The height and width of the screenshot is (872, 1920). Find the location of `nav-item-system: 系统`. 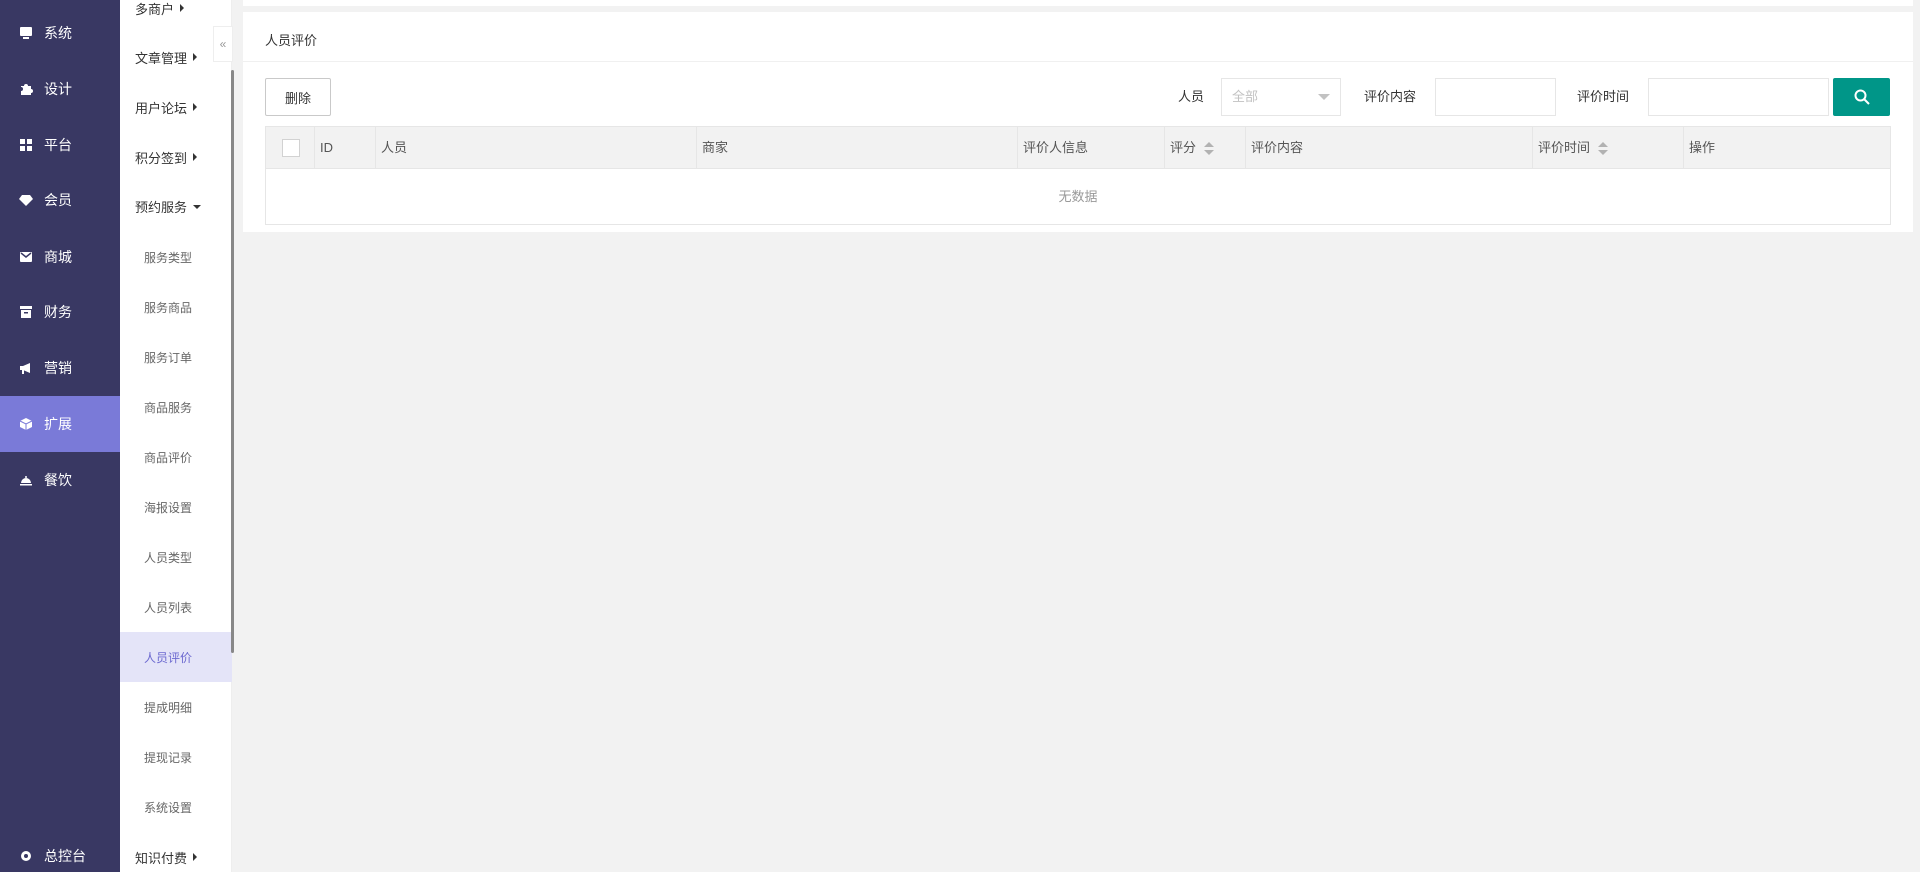

nav-item-system: 系统 is located at coordinates (60, 33).